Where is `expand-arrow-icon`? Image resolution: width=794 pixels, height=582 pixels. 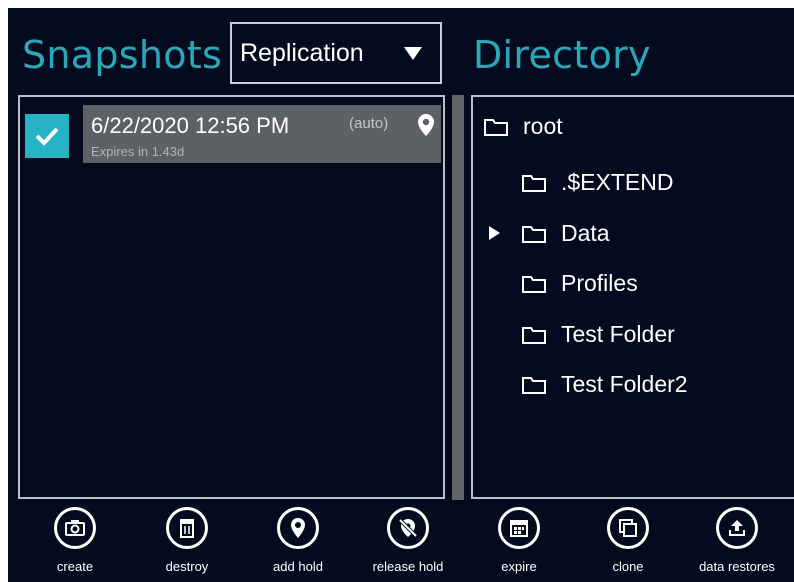
expand-arrow-icon is located at coordinates (494, 233).